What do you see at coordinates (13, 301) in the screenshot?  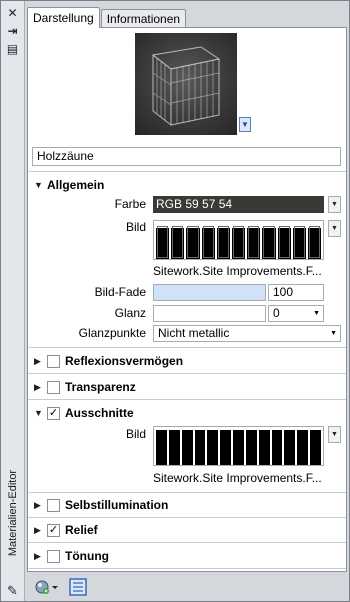 I see `palette-title-strip: ✕ ⇥ ▤ Materialien-Editor ✎` at bounding box center [13, 301].